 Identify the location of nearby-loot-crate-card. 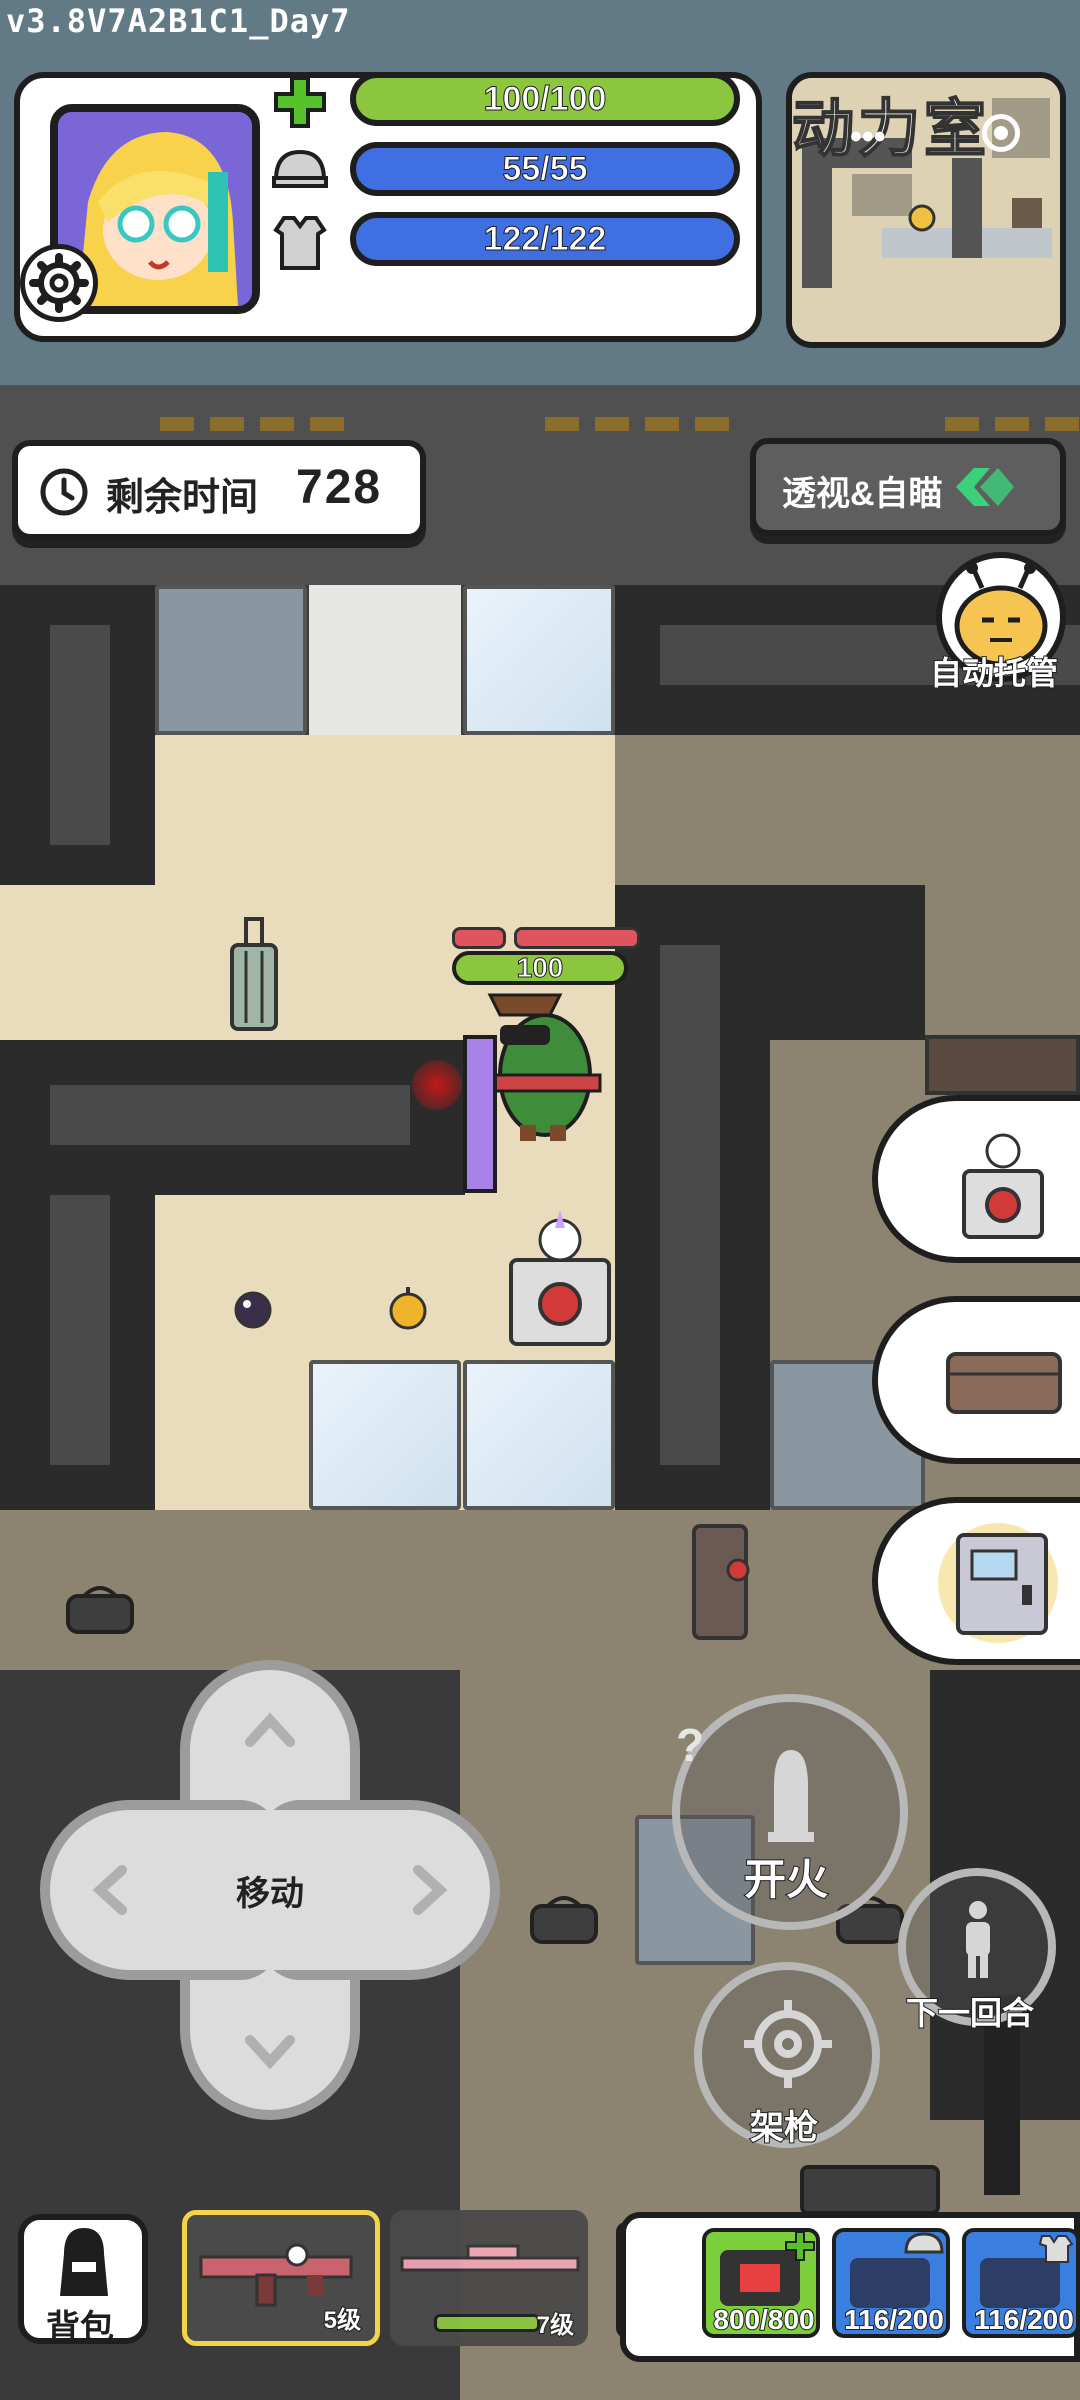
(976, 1179).